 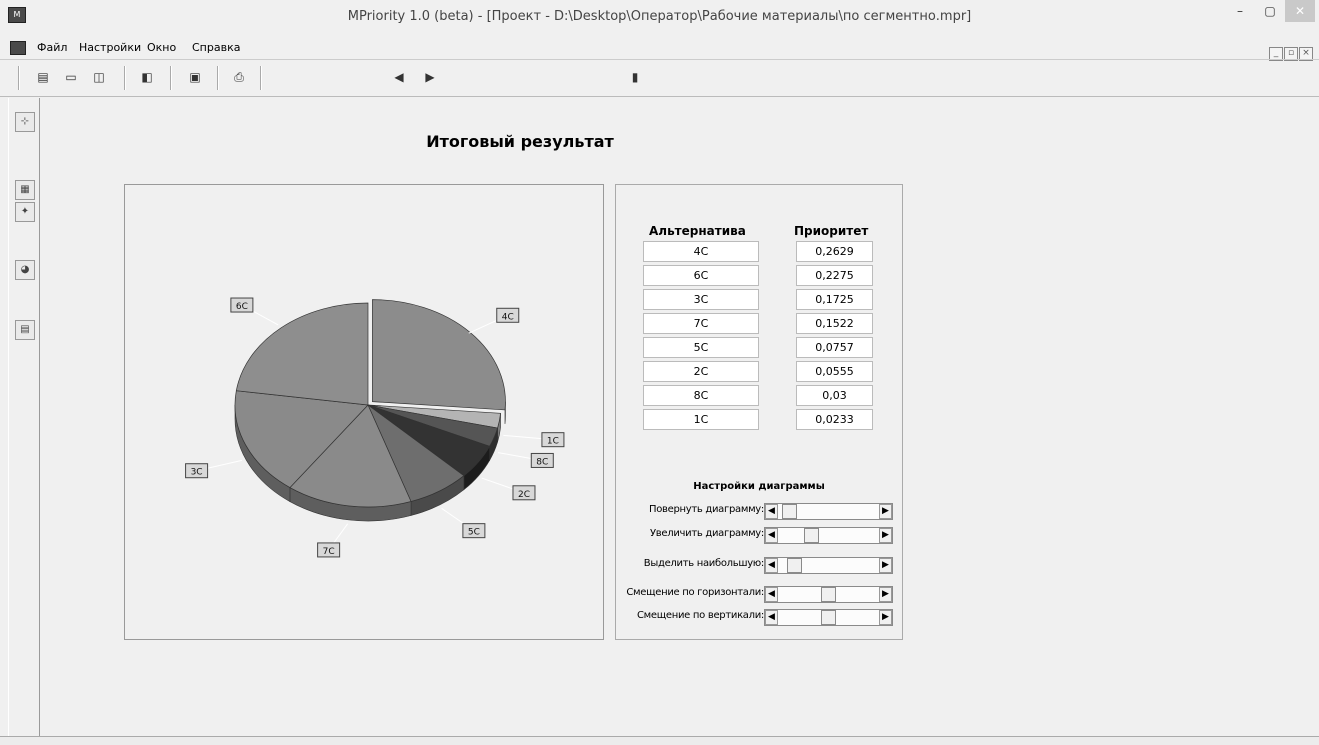 What do you see at coordinates (759, 486) in the screenshot?
I see `settings-title: Настройки диаграммы` at bounding box center [759, 486].